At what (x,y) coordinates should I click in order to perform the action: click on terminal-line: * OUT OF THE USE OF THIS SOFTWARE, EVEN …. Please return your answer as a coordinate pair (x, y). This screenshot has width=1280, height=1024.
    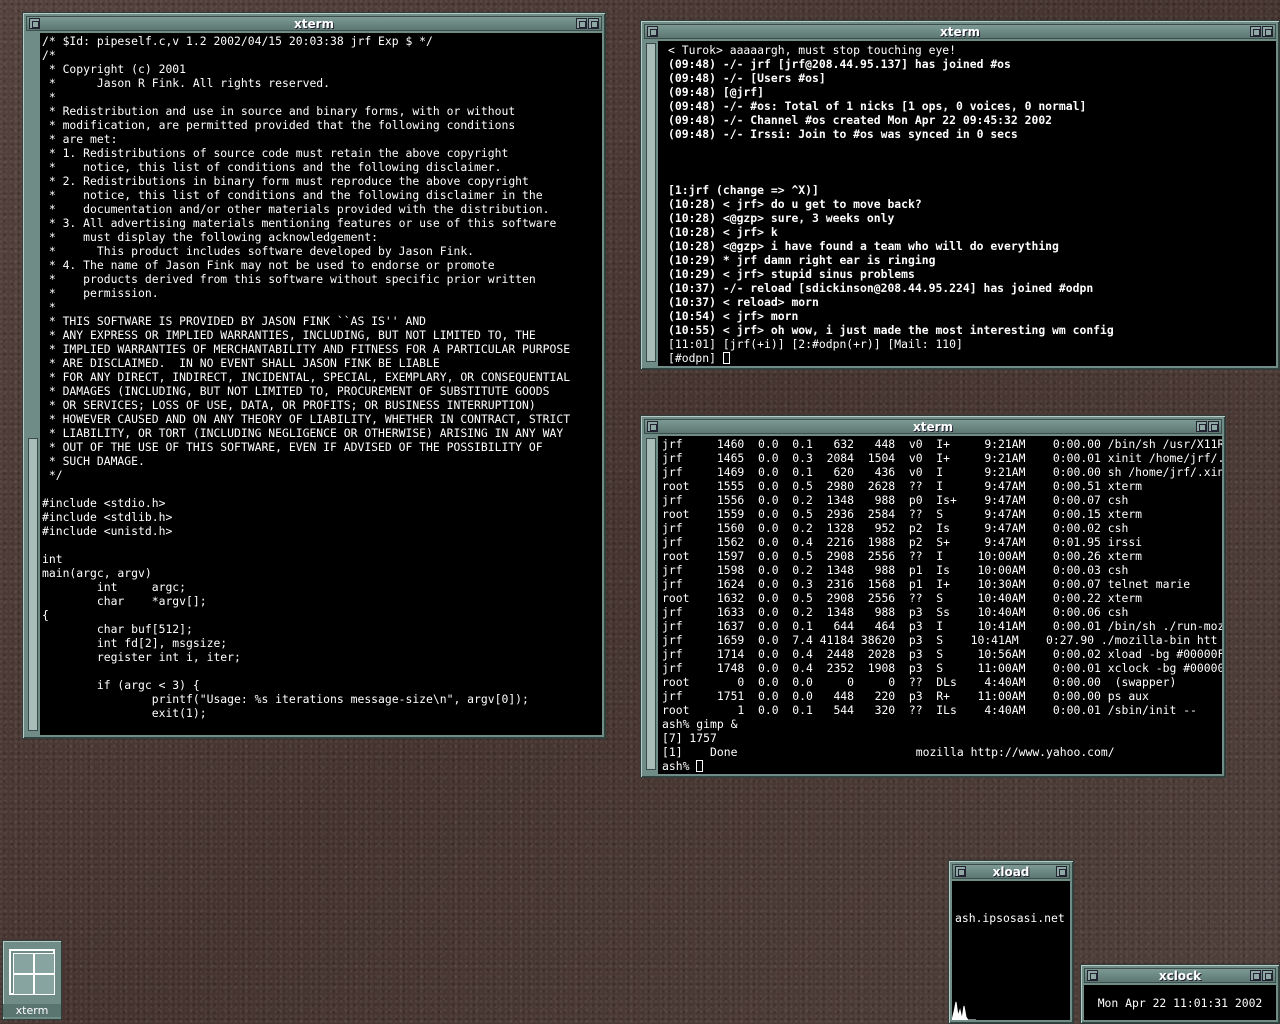
    Looking at the image, I should click on (292, 447).